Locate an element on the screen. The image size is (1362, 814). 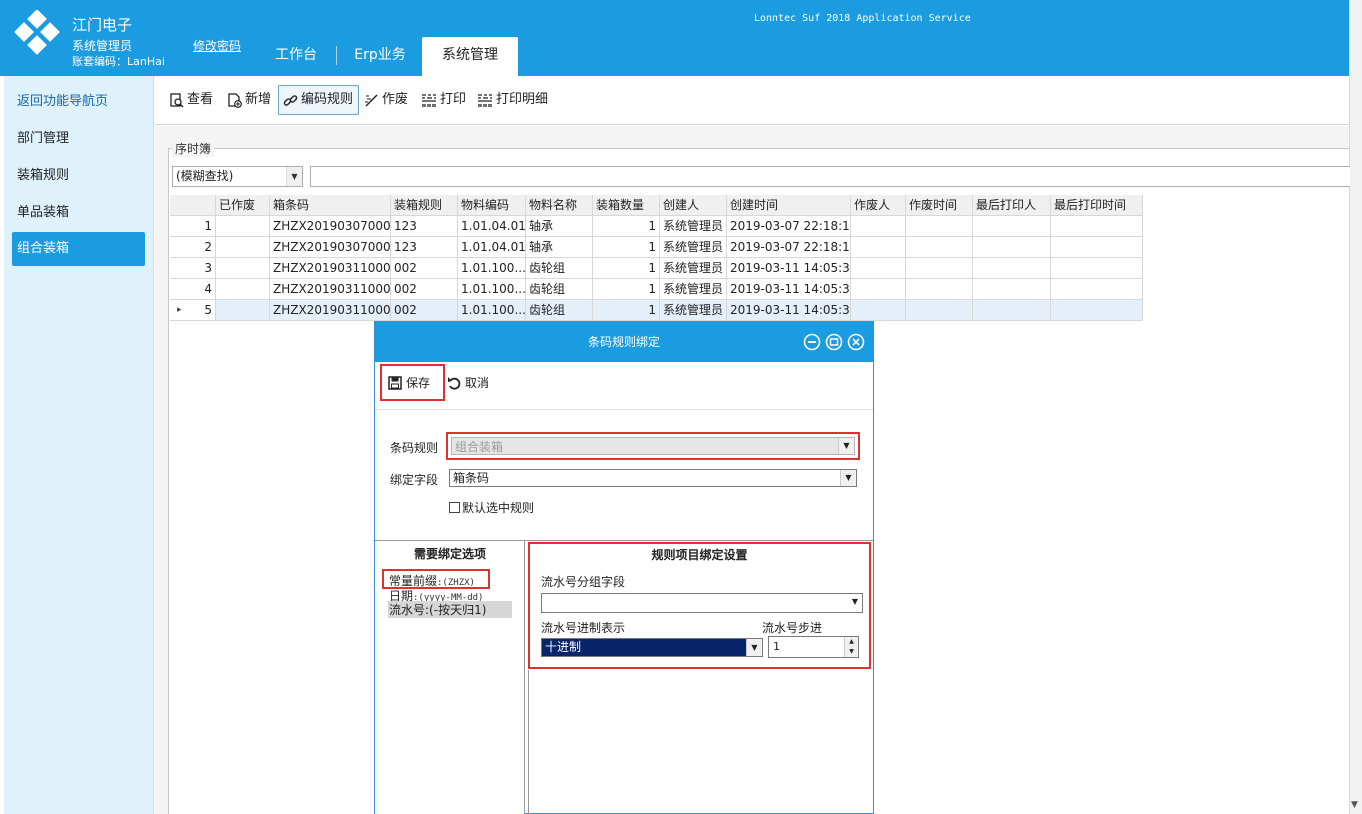
option-hint: :(-按天归1) is located at coordinates (456, 610).